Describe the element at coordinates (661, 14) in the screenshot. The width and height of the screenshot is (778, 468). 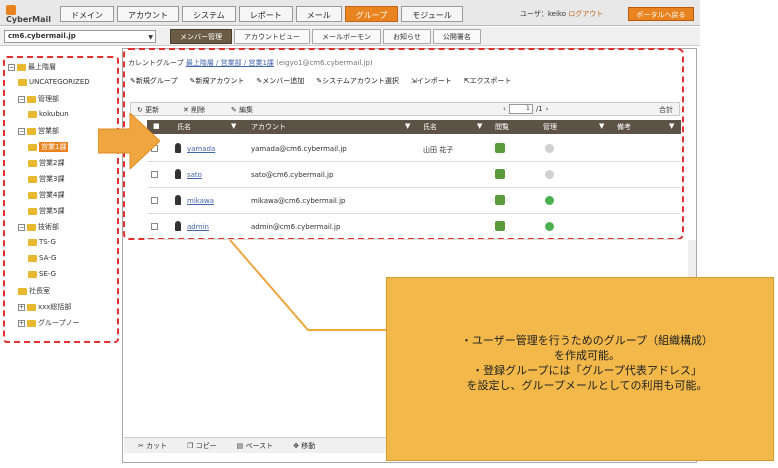
I see `portal-button: ポータルへ戻る` at that location.